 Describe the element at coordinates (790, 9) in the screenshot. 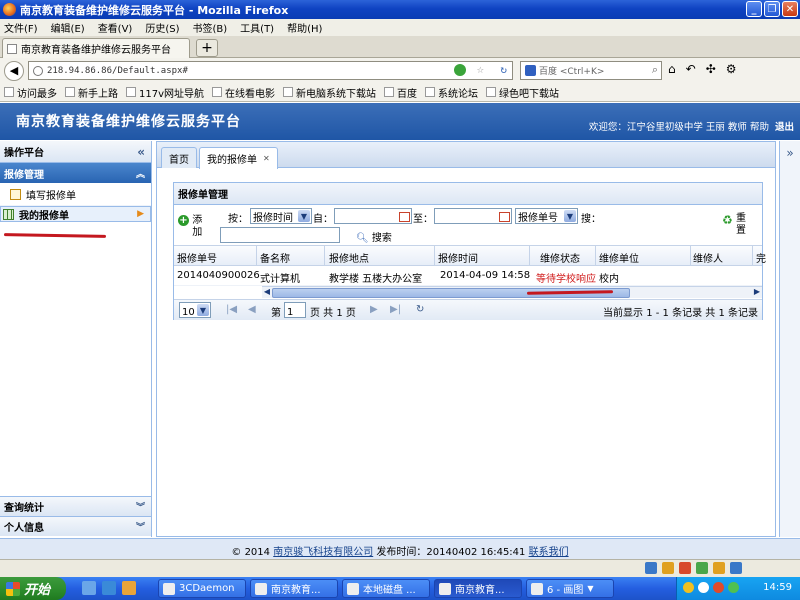

I see `close-button: ✕` at that location.